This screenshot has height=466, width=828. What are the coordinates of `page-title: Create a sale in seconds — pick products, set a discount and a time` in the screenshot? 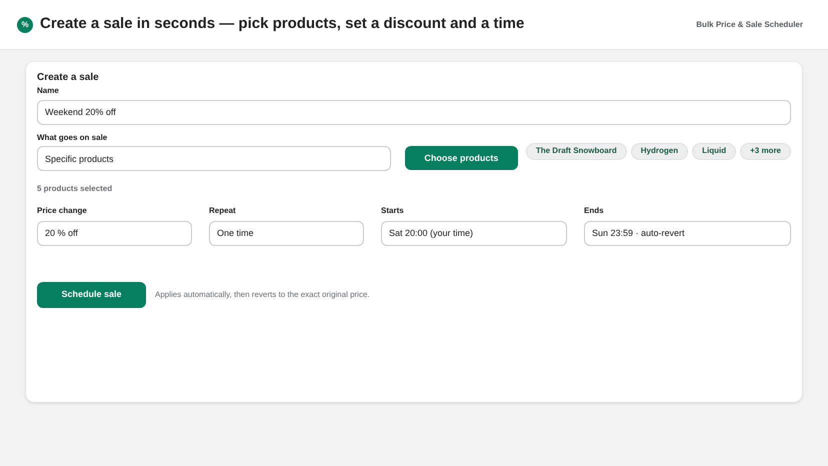 It's located at (282, 24).